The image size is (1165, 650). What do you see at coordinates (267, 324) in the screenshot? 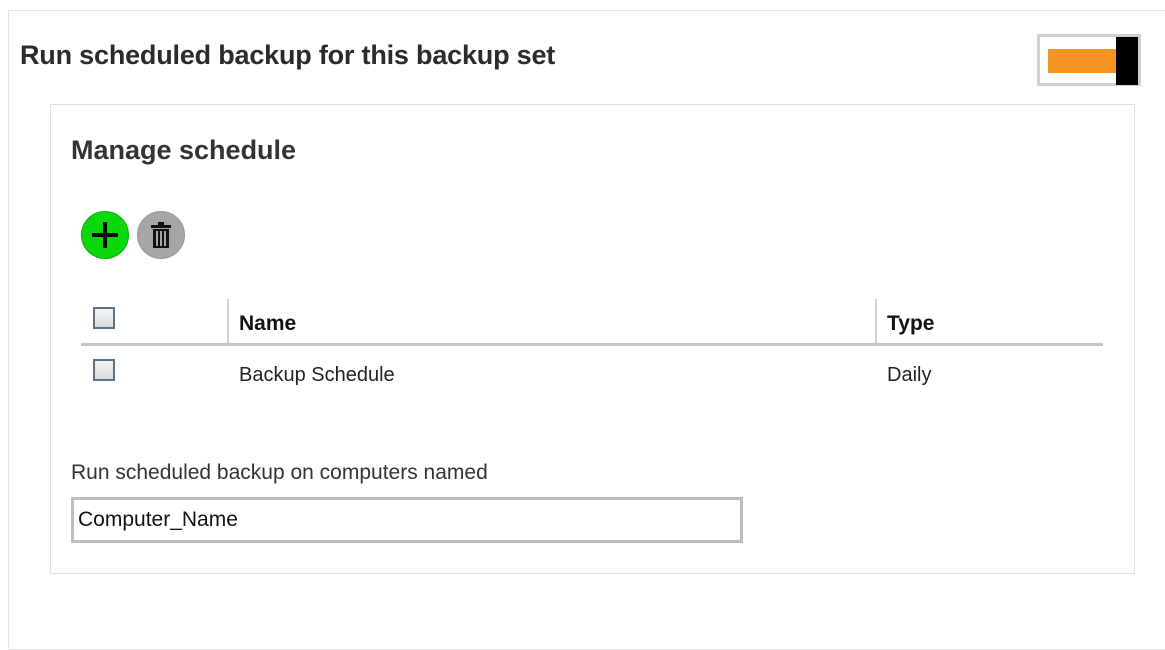
I see `column-header-name: Name` at bounding box center [267, 324].